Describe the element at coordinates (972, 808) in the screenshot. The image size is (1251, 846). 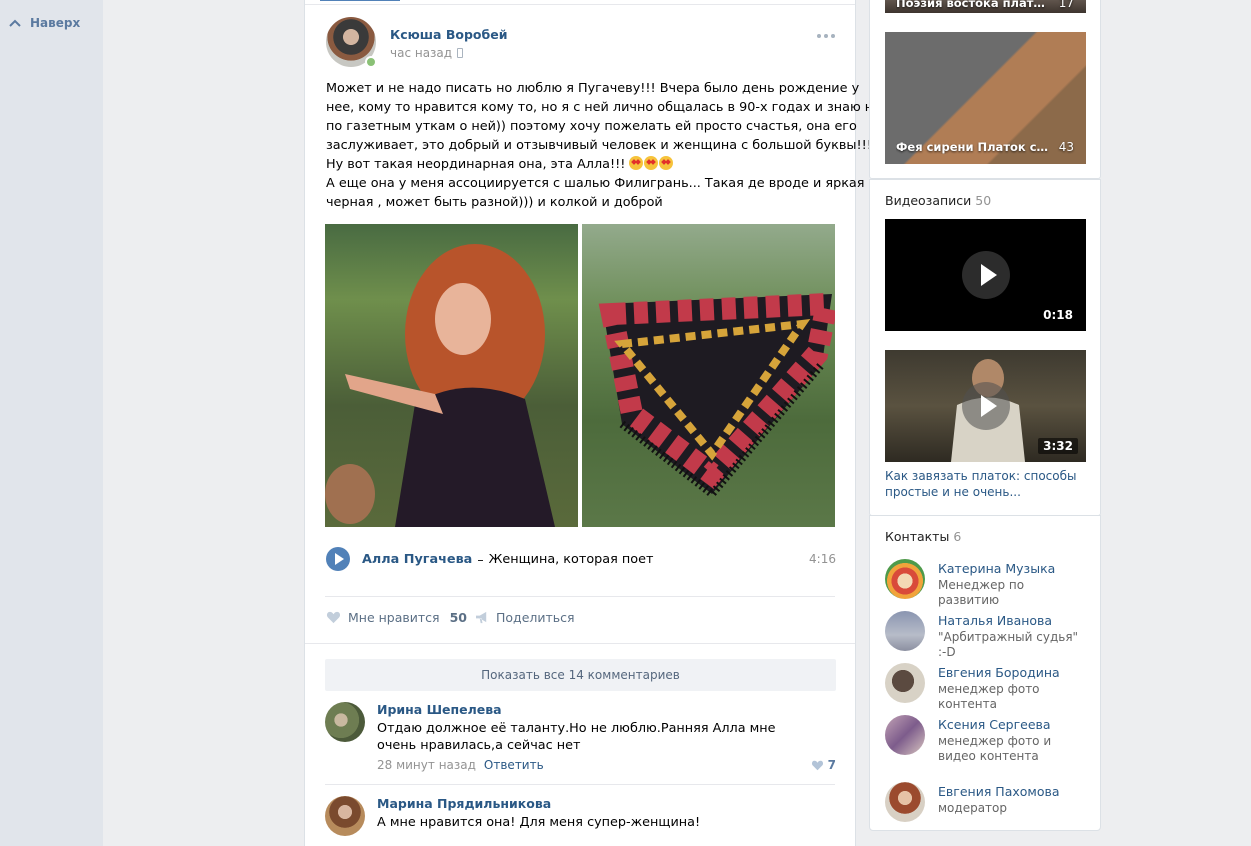
I see `contact-role: модератор` at that location.